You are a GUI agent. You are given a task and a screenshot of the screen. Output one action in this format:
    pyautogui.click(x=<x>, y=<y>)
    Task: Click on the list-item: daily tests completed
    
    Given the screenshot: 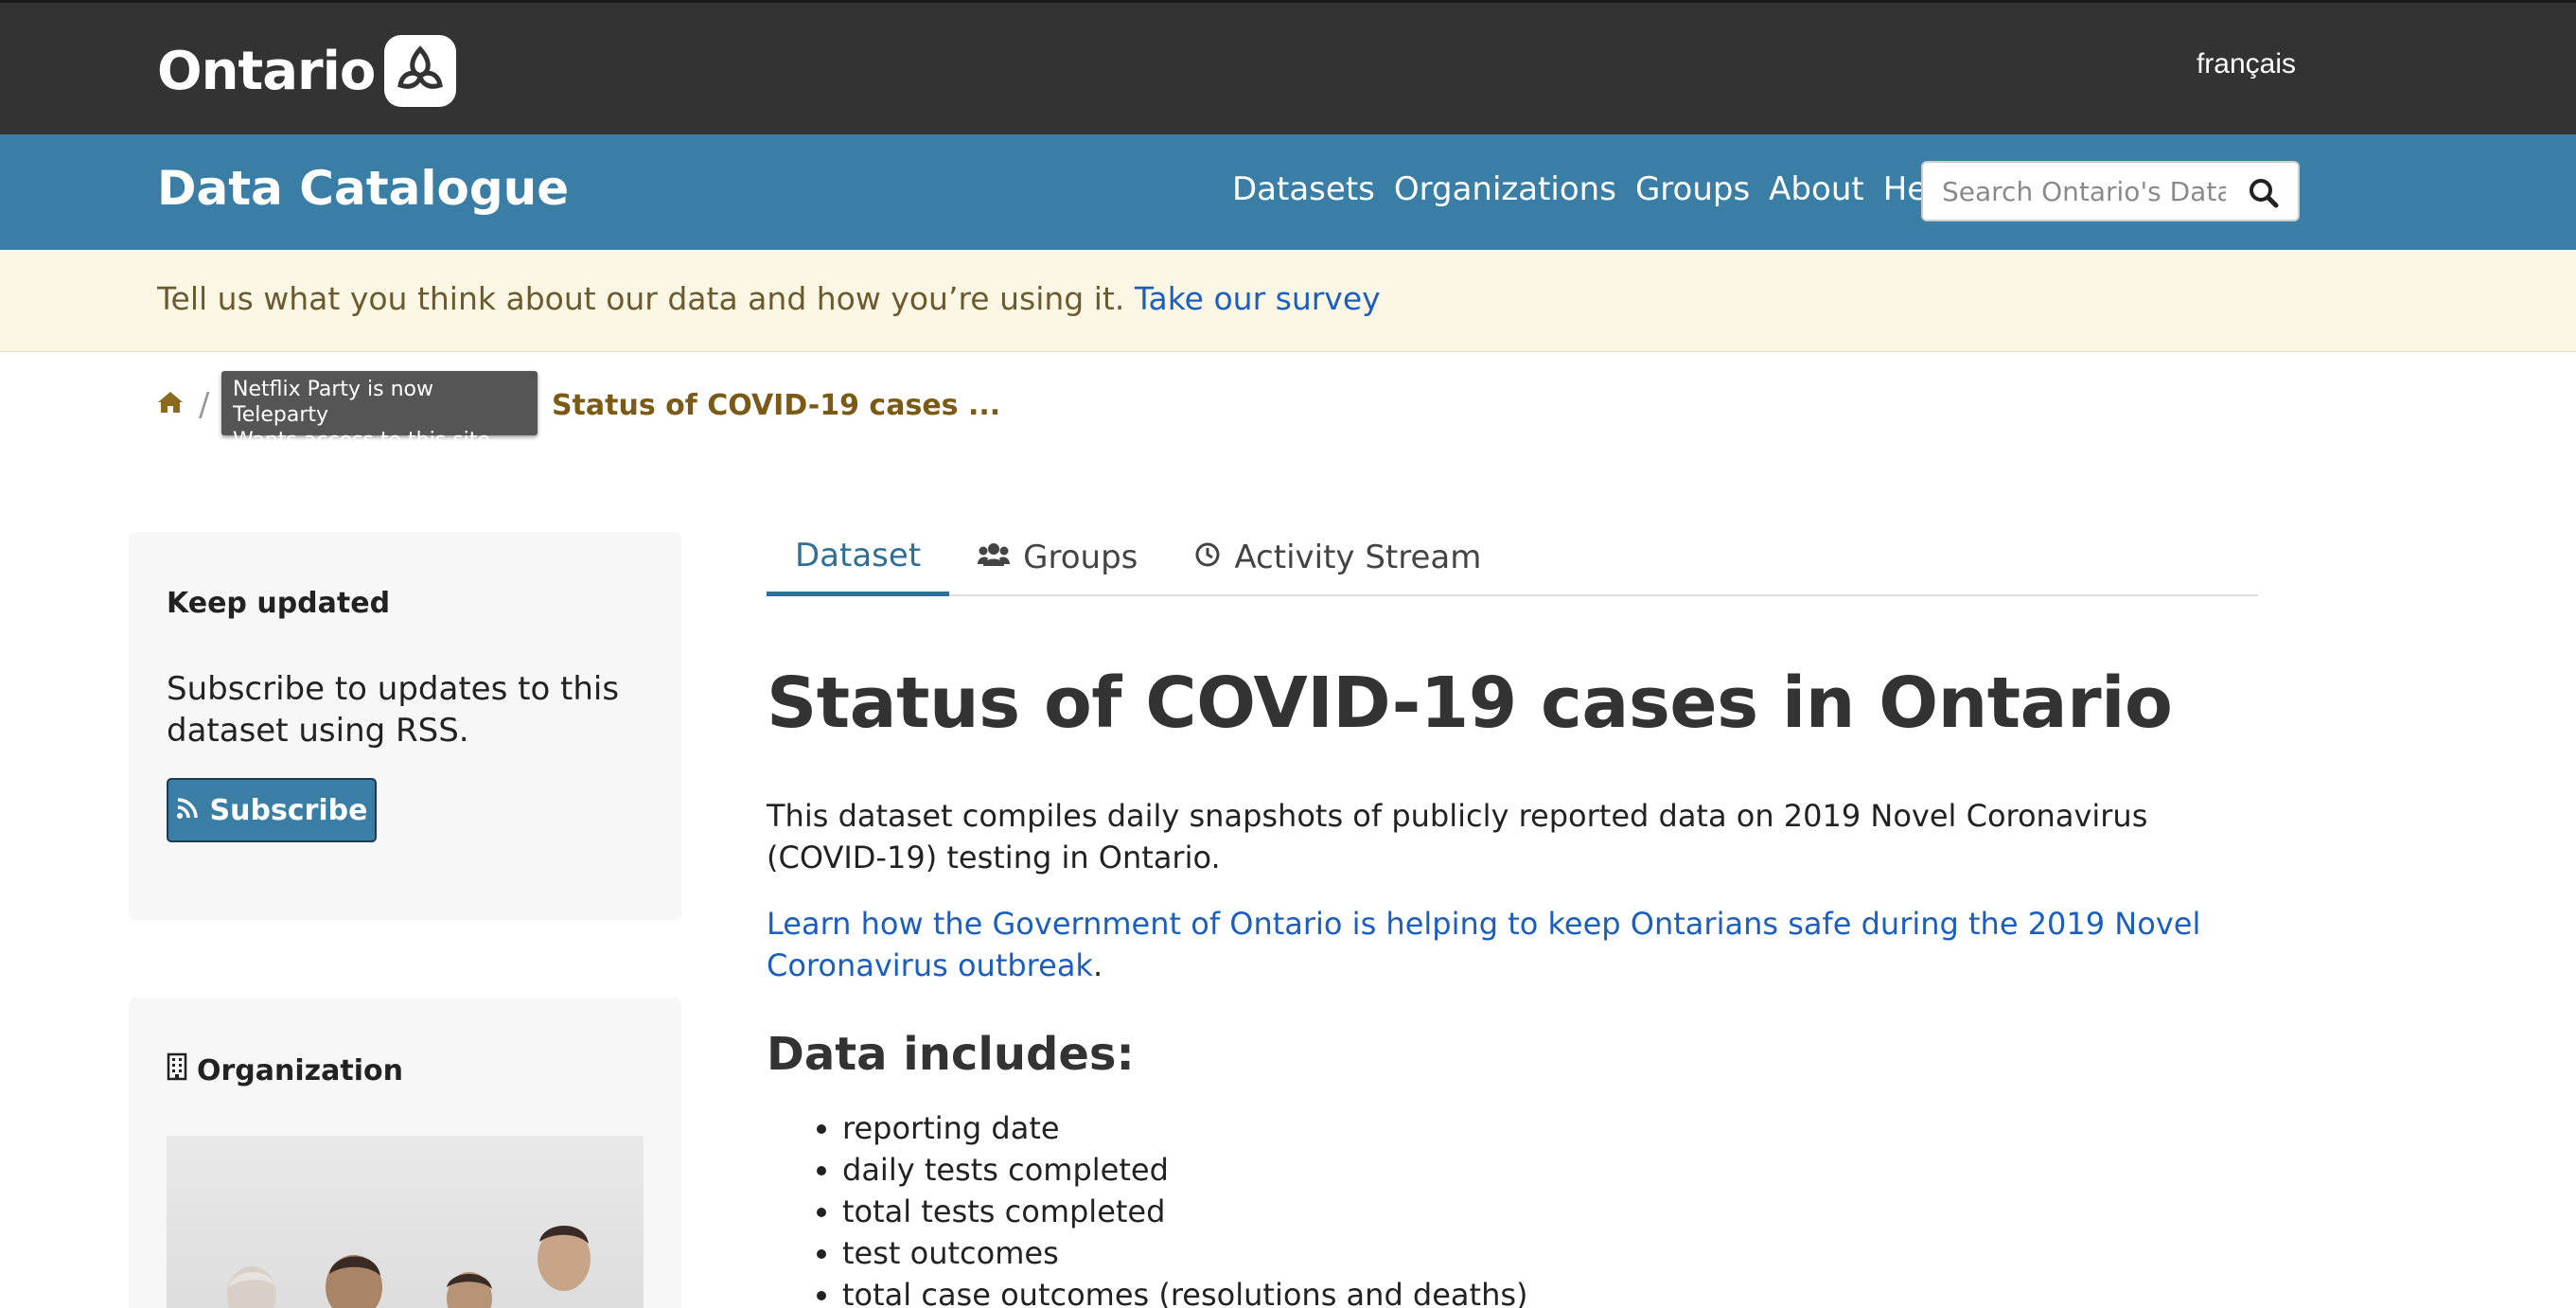 What is the action you would take?
    pyautogui.click(x=1185, y=1170)
    